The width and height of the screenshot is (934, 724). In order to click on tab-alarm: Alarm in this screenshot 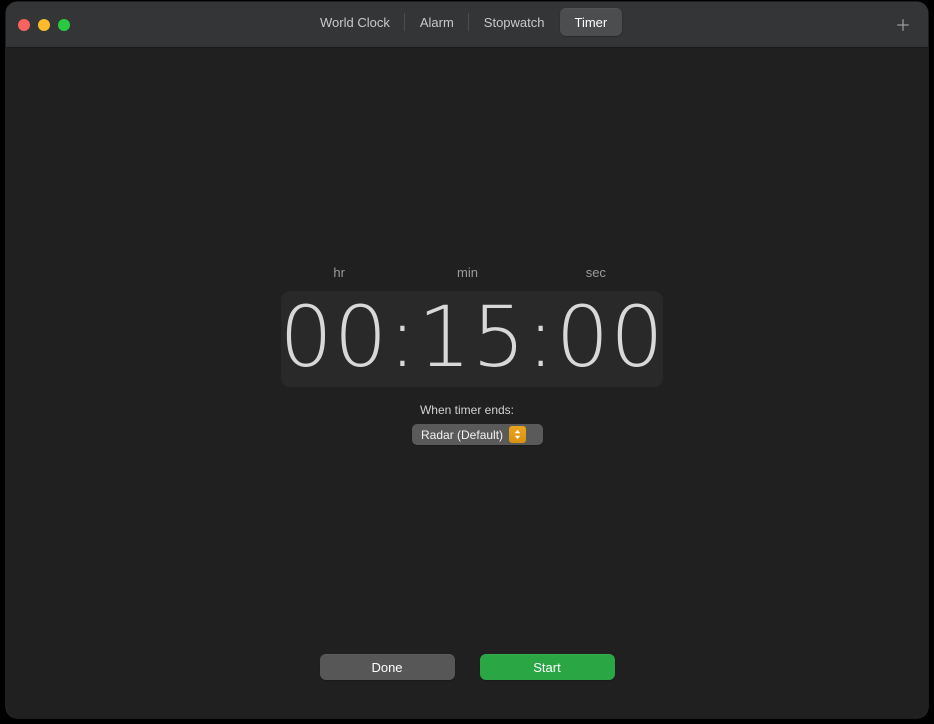, I will do `click(436, 22)`.